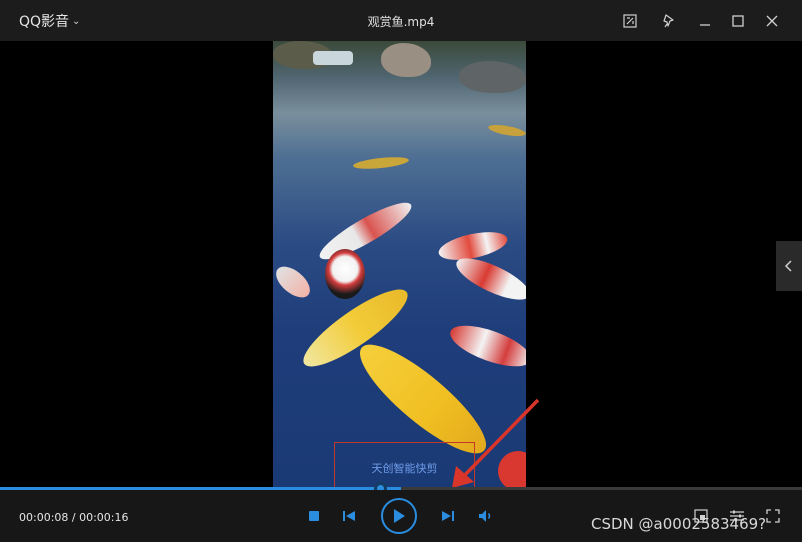  I want to click on app-name: QQ影音, so click(44, 22).